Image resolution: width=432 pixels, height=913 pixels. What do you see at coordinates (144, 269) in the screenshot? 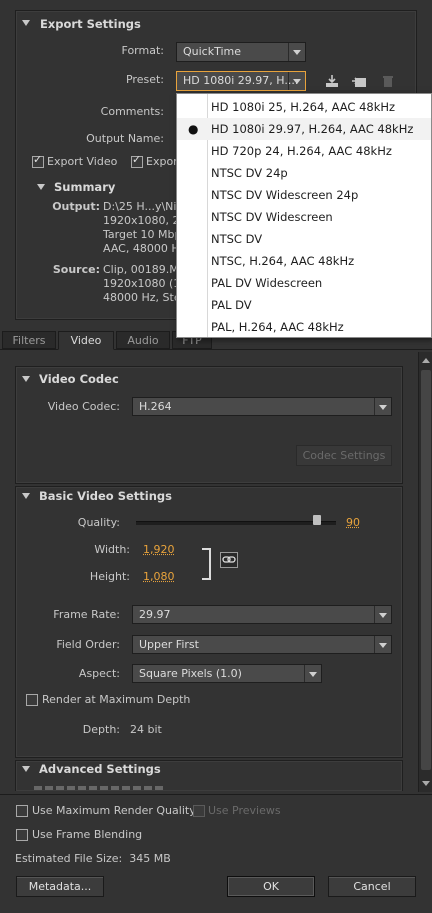
I see `source-line: Clip, 00189.MT` at bounding box center [144, 269].